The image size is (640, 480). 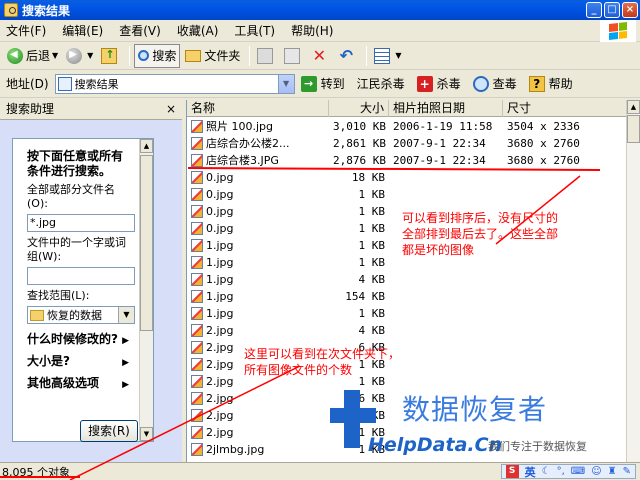 What do you see at coordinates (359, 108) in the screenshot?
I see `column-size: 大小` at bounding box center [359, 108].